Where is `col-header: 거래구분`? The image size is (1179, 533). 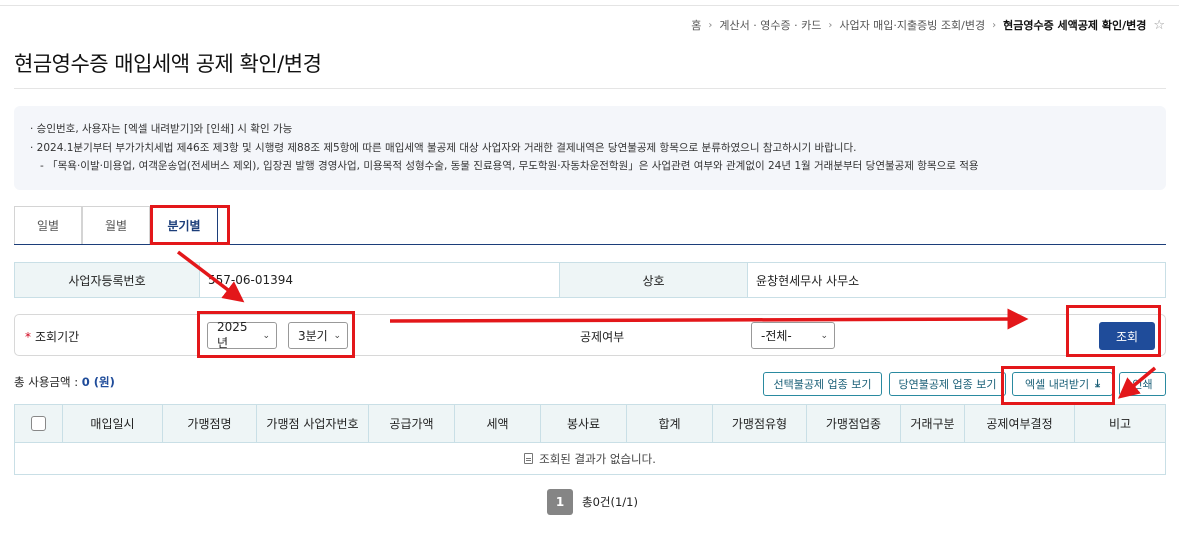 col-header: 거래구분 is located at coordinates (932, 423).